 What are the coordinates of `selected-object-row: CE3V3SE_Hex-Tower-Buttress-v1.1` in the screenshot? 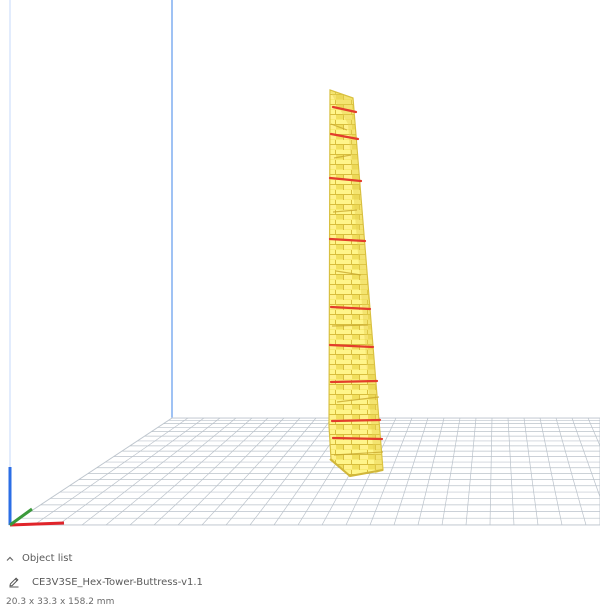 It's located at (105, 582).